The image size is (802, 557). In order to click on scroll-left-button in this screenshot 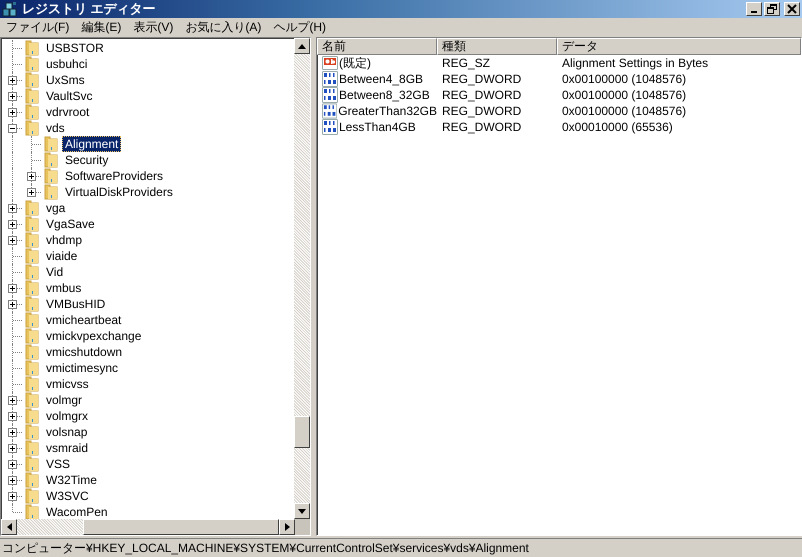, I will do `click(9, 527)`.